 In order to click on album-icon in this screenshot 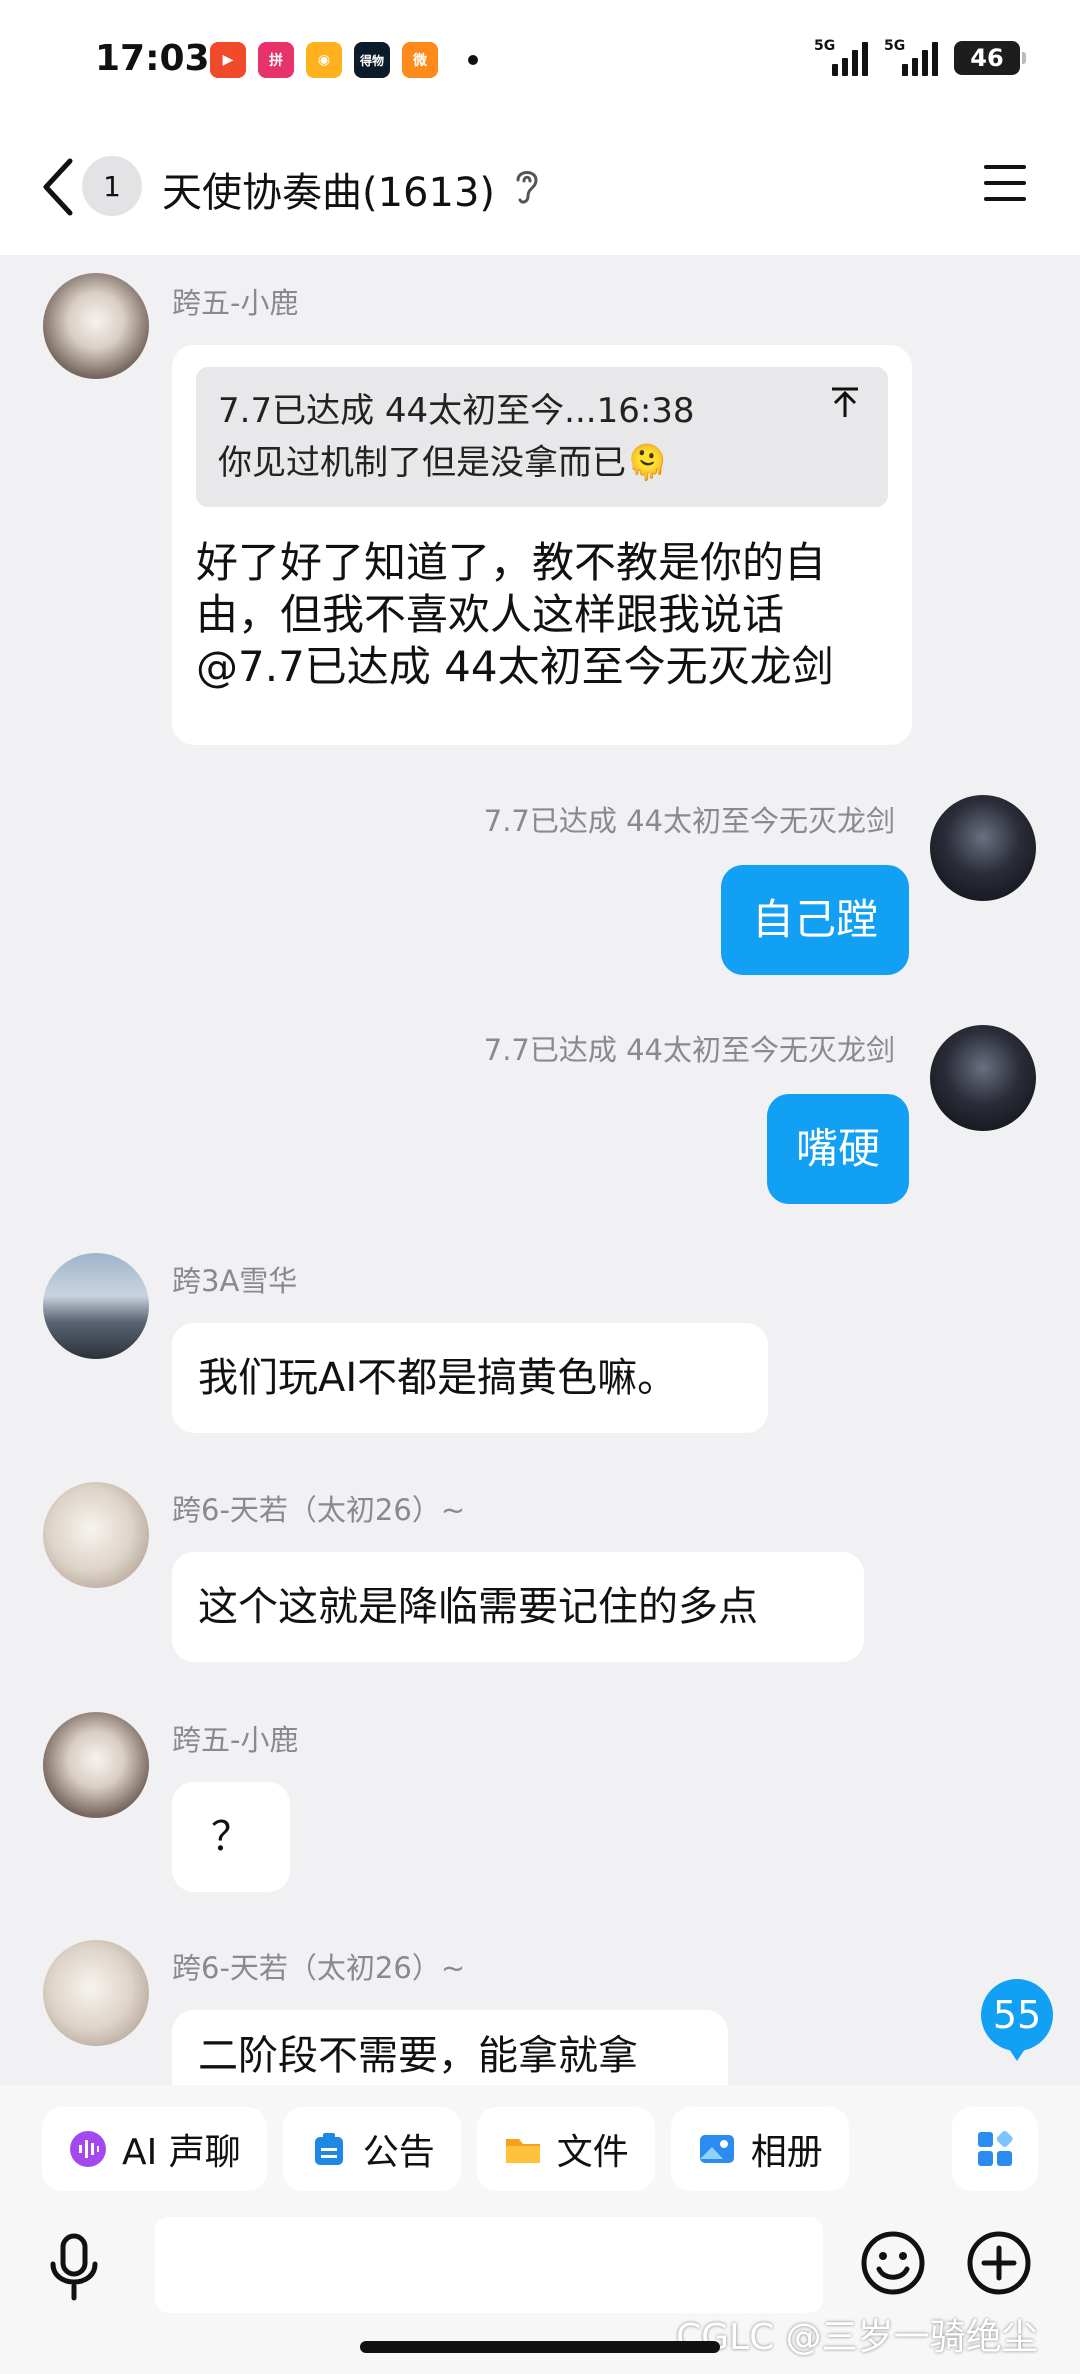, I will do `click(716, 2149)`.